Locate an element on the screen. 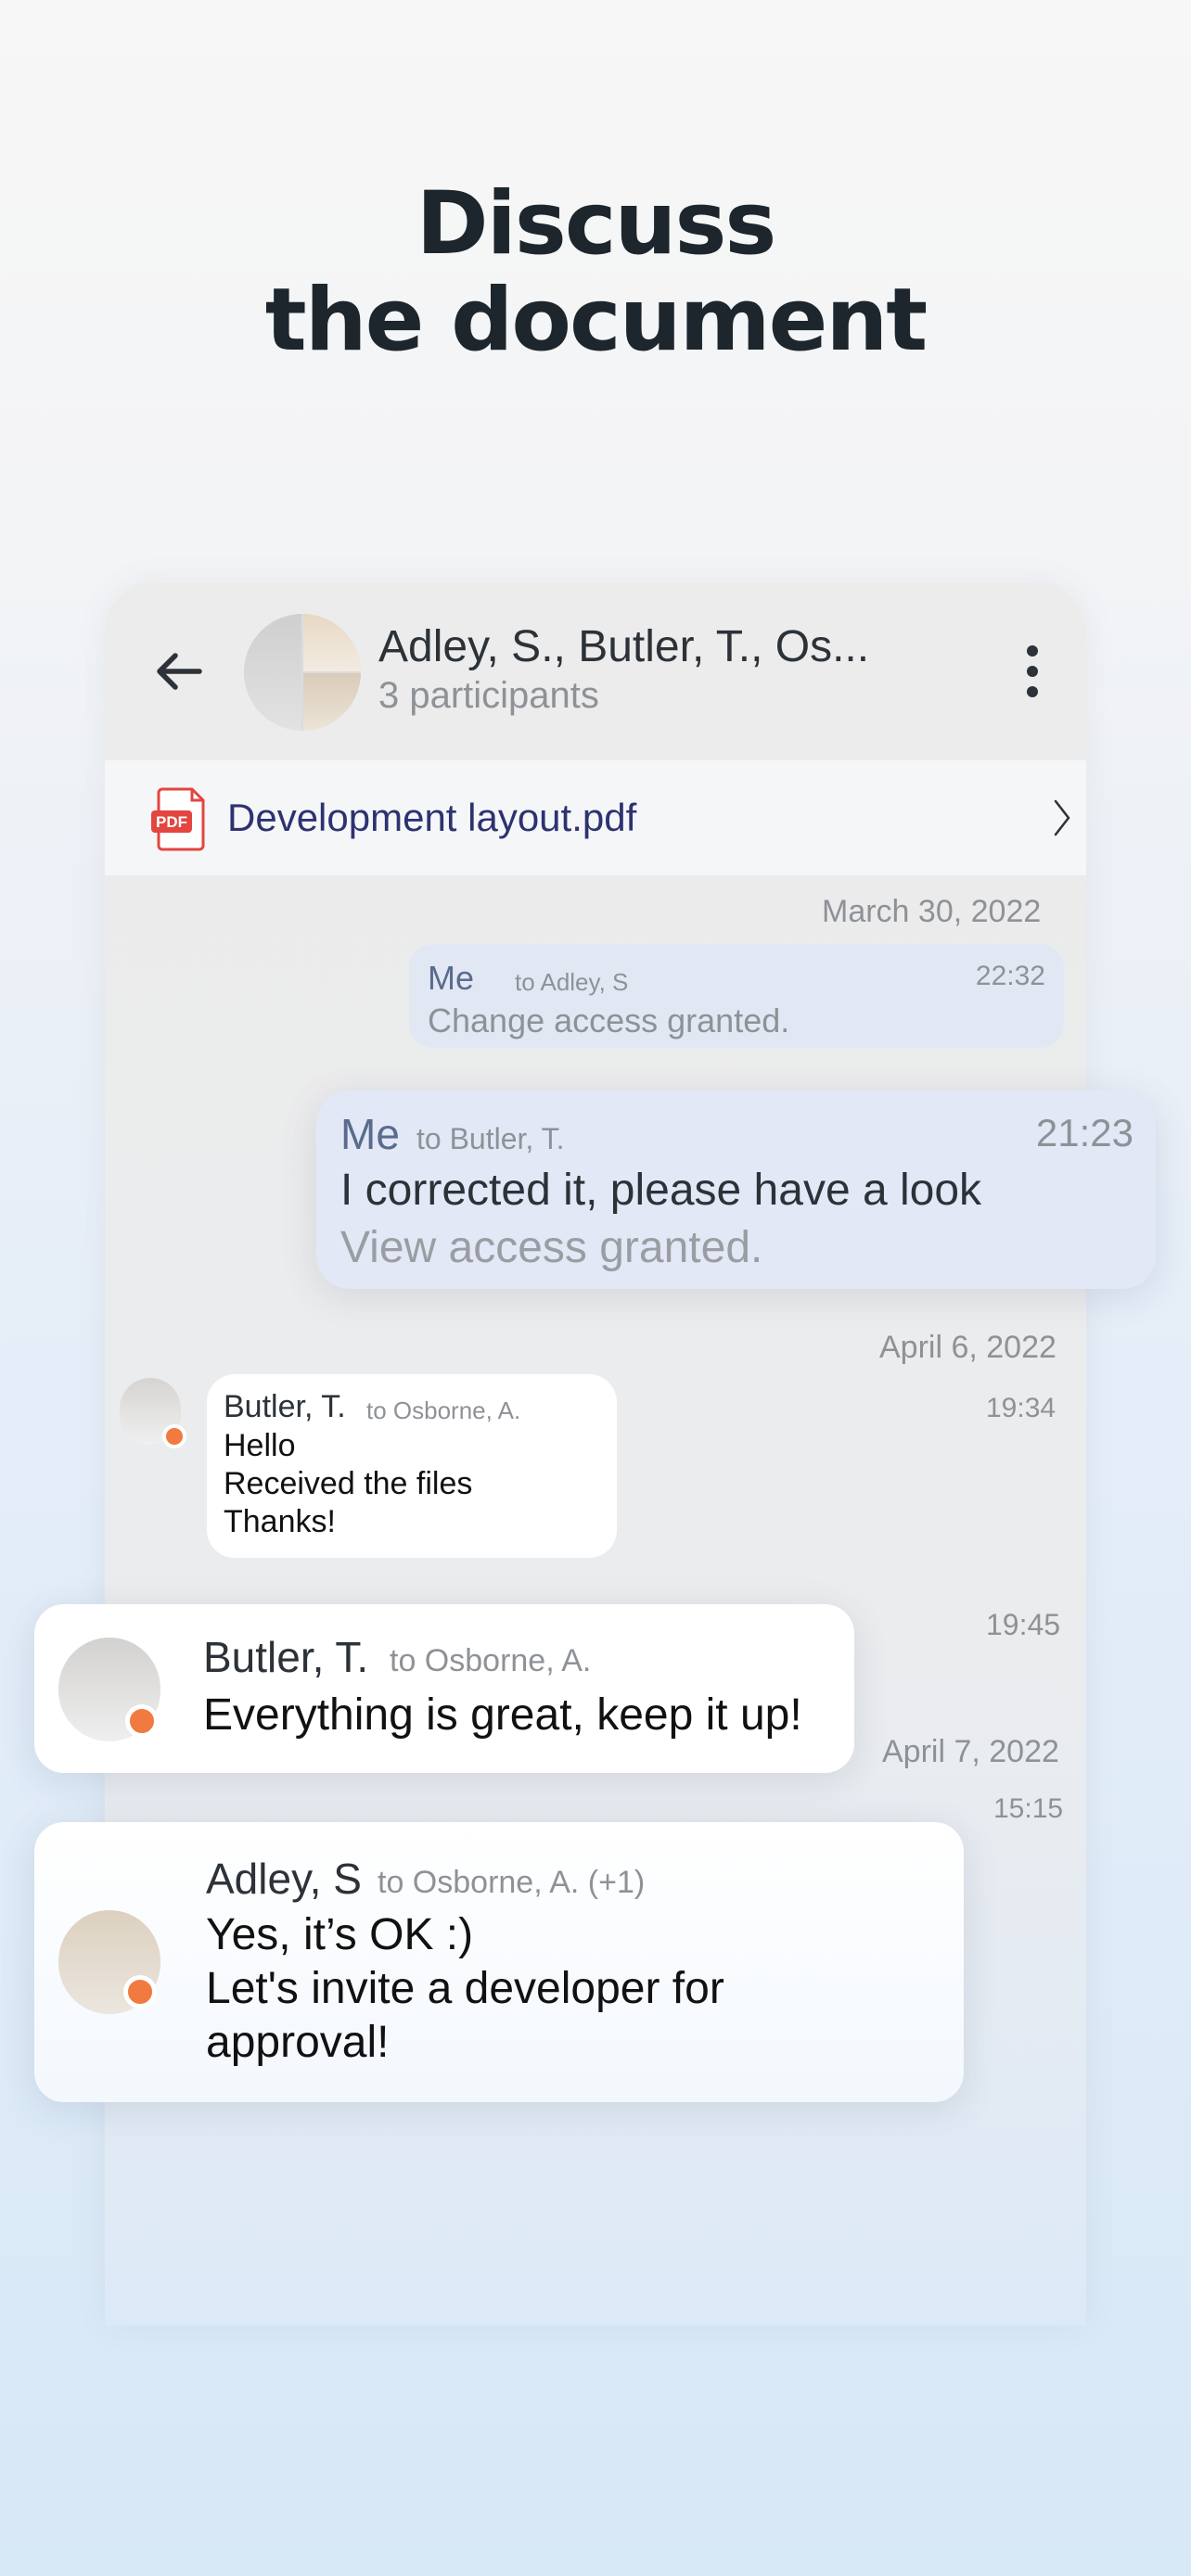 This screenshot has height=2576, width=1191. date-separator: March 30, 2022 is located at coordinates (932, 911).